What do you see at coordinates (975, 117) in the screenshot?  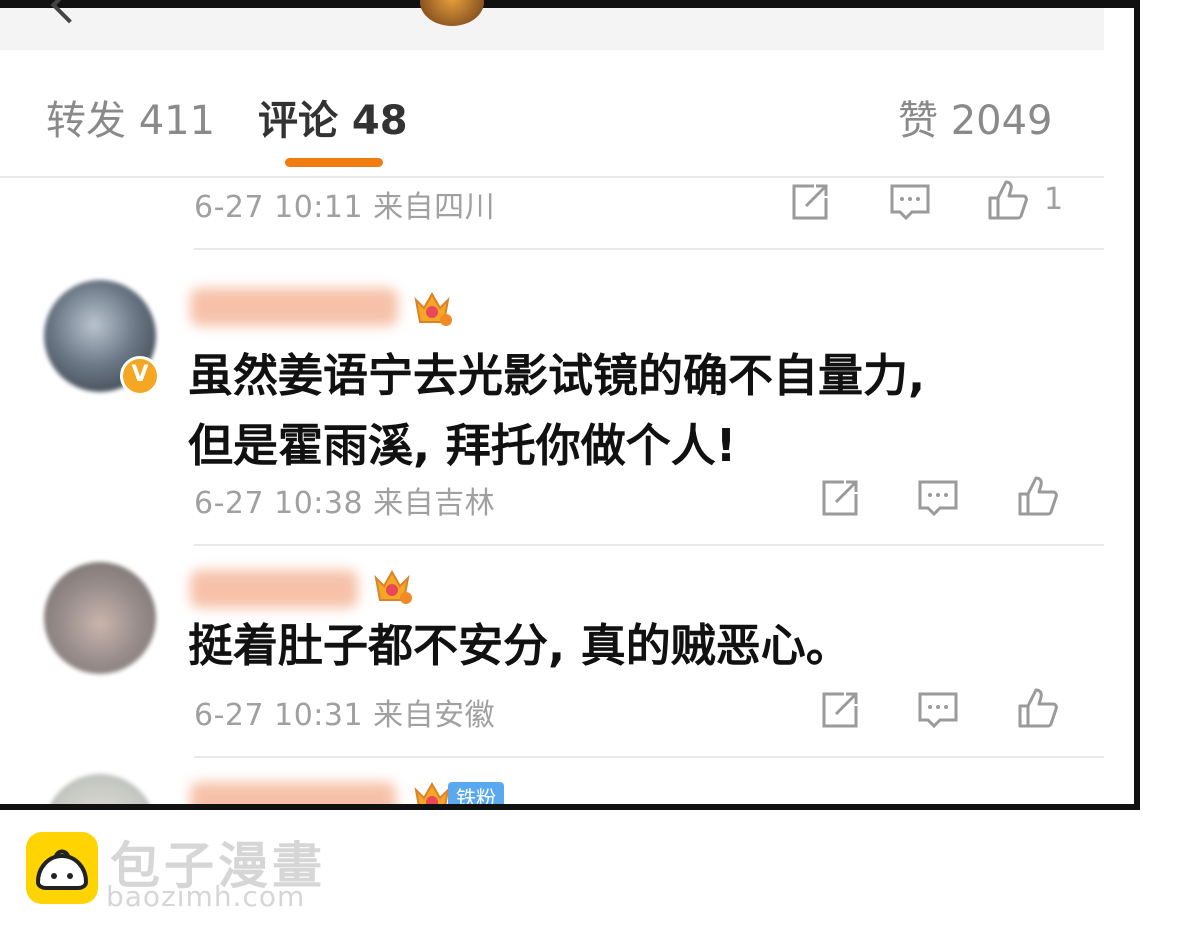 I see `tab-like: 赞 2049` at bounding box center [975, 117].